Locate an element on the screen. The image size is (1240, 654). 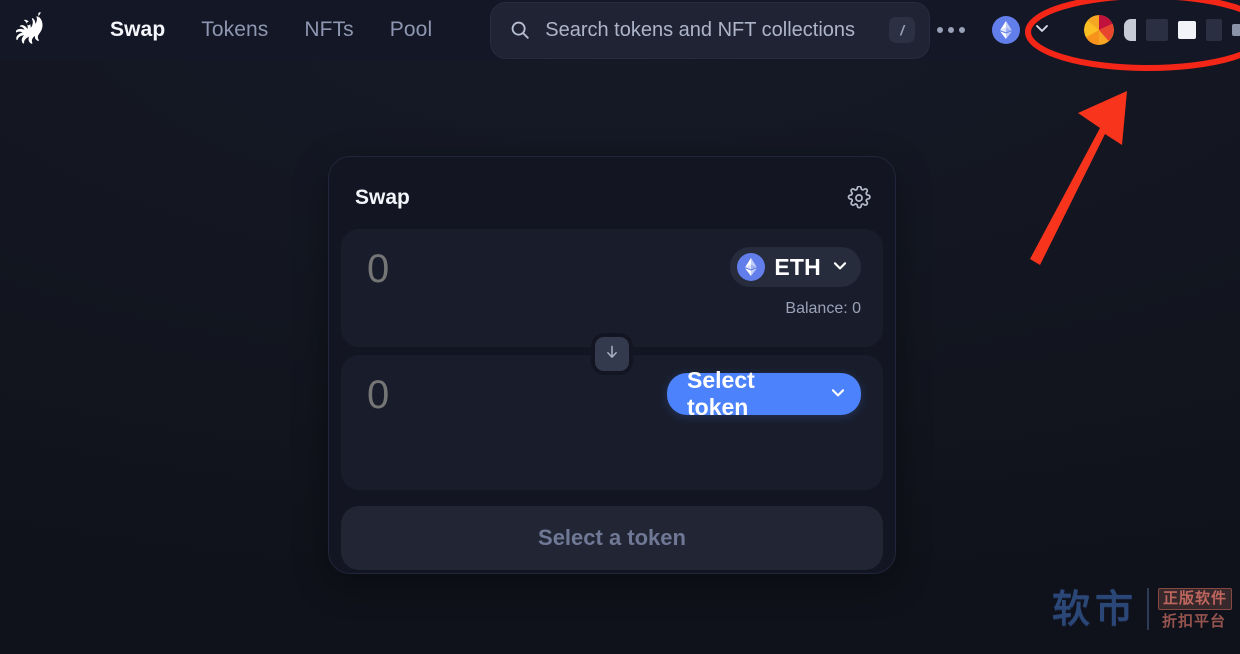
header-right-cluster is located at coordinates (1085, 30).